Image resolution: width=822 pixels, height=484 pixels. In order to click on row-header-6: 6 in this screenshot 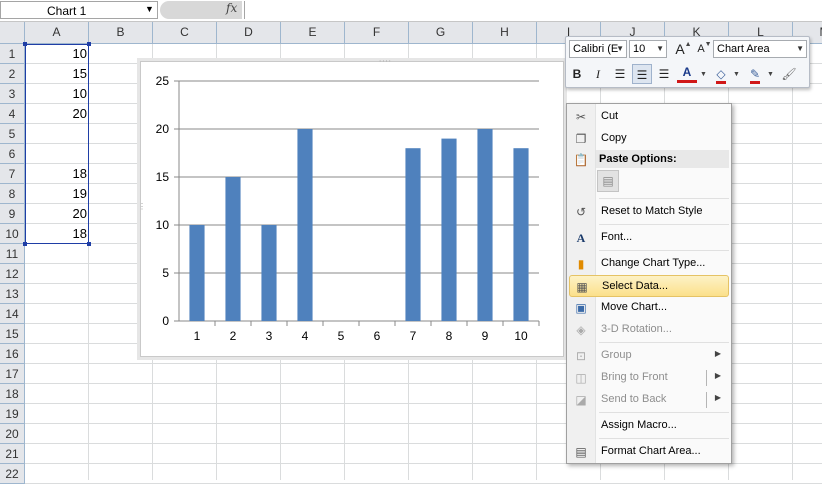, I will do `click(12, 154)`.